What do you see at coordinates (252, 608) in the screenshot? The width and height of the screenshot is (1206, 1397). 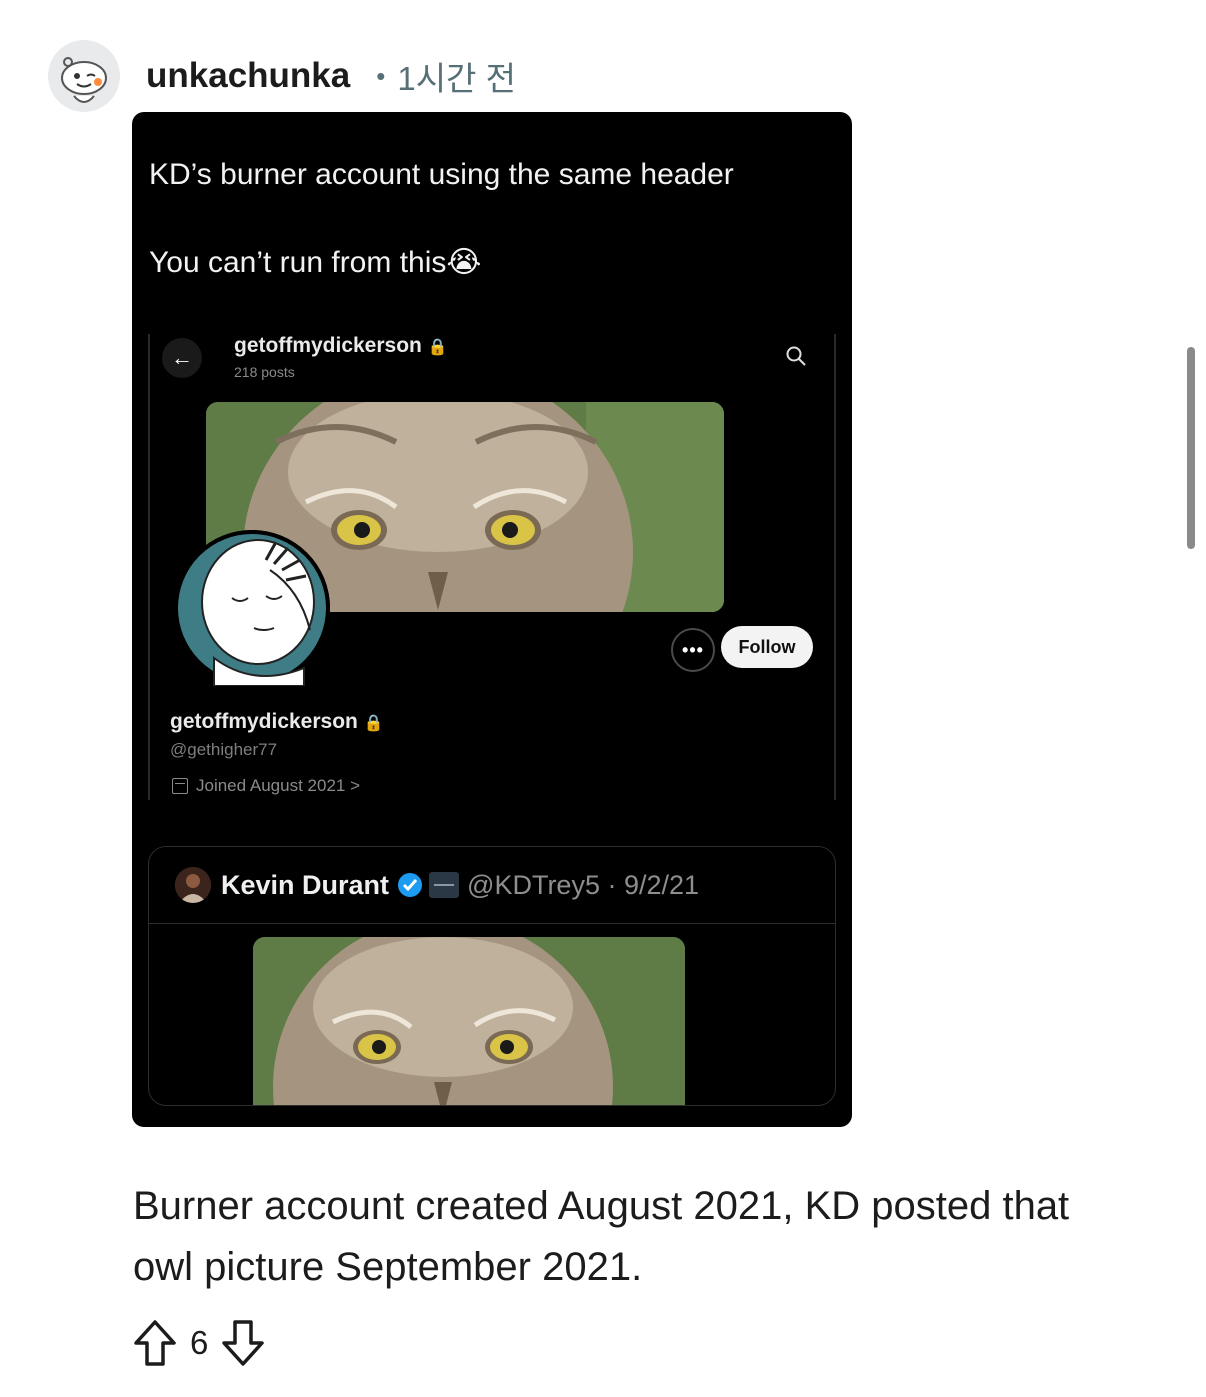 I see `profile-avatar` at bounding box center [252, 608].